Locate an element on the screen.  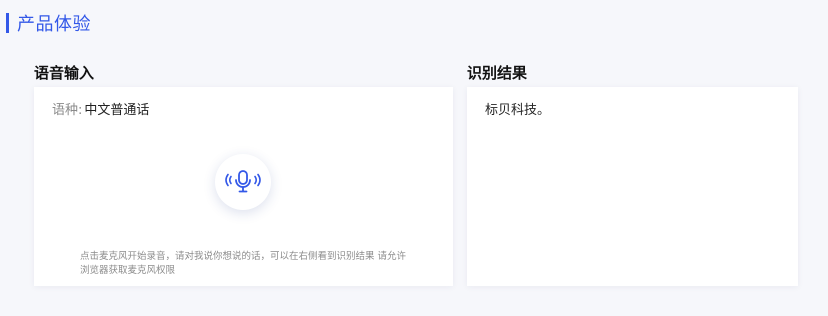
title-accent-bar is located at coordinates (7, 23).